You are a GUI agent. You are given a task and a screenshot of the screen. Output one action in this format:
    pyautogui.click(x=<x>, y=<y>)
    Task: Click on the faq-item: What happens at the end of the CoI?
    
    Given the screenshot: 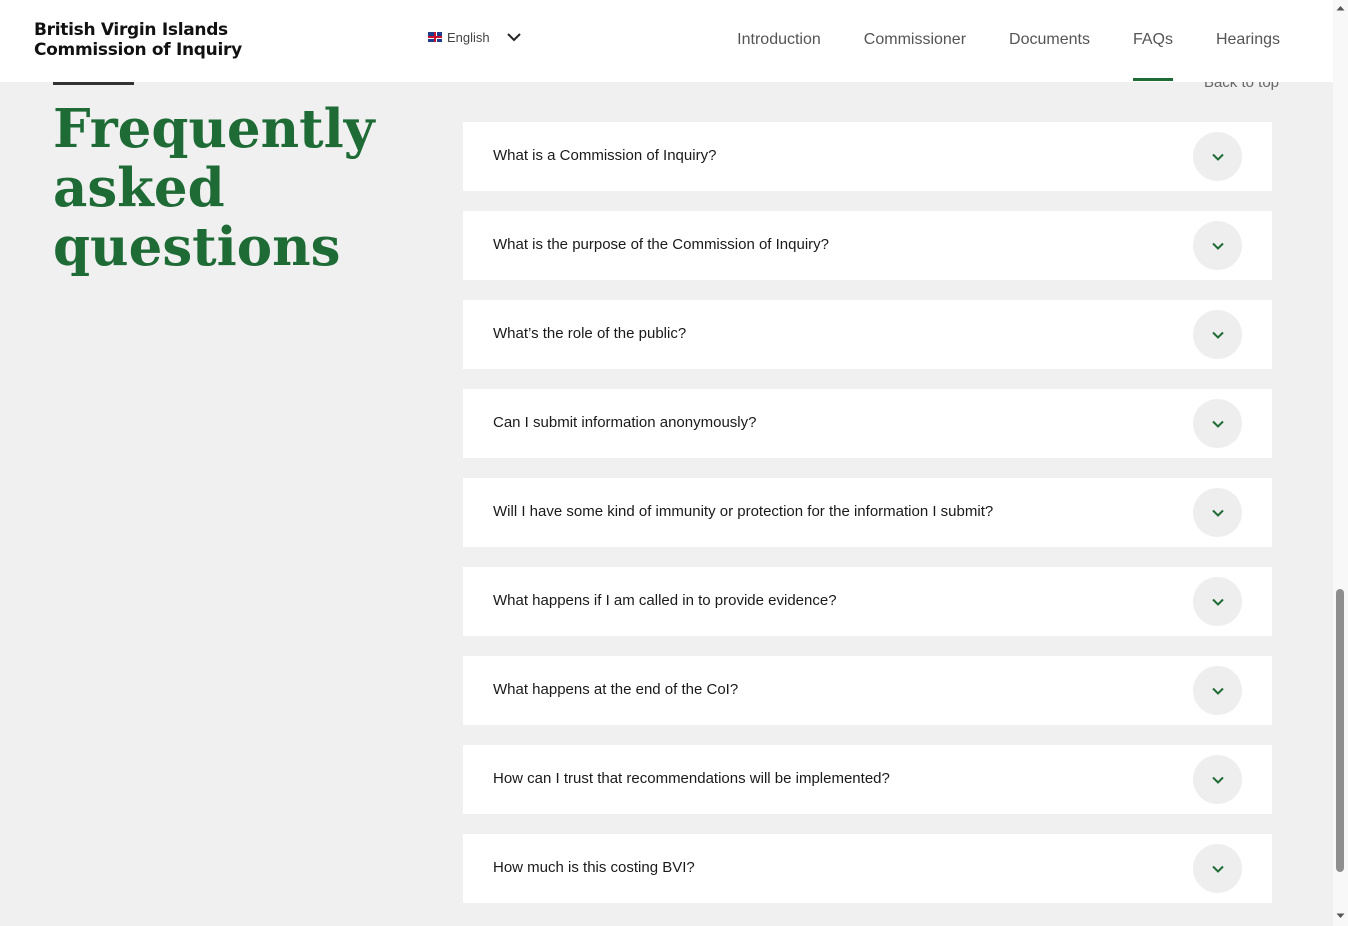 What is the action you would take?
    pyautogui.click(x=867, y=690)
    